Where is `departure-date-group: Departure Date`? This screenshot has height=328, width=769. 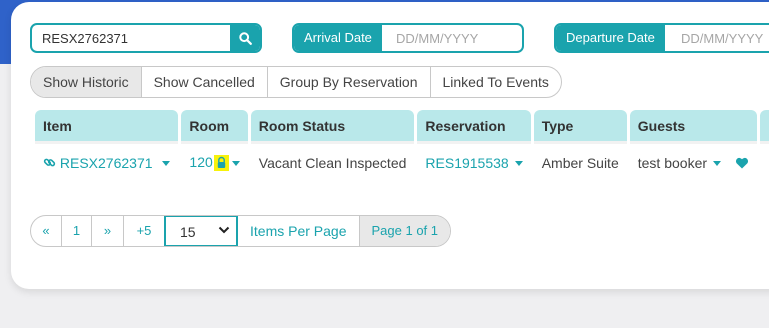 departure-date-group: Departure Date is located at coordinates (661, 38).